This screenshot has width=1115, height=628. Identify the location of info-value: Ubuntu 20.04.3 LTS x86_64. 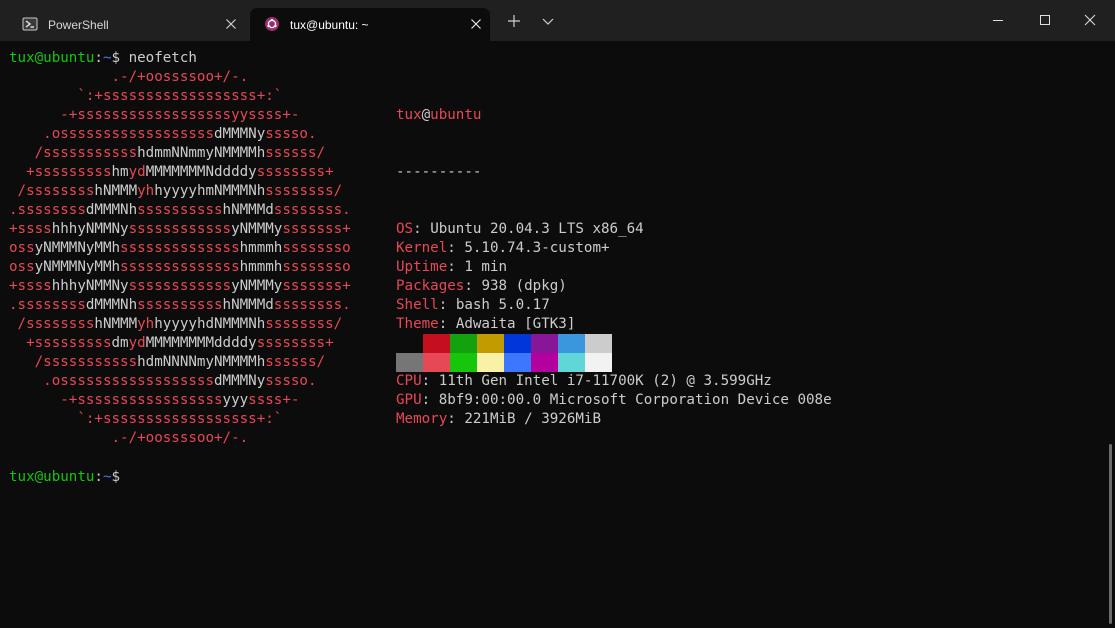
(537, 229).